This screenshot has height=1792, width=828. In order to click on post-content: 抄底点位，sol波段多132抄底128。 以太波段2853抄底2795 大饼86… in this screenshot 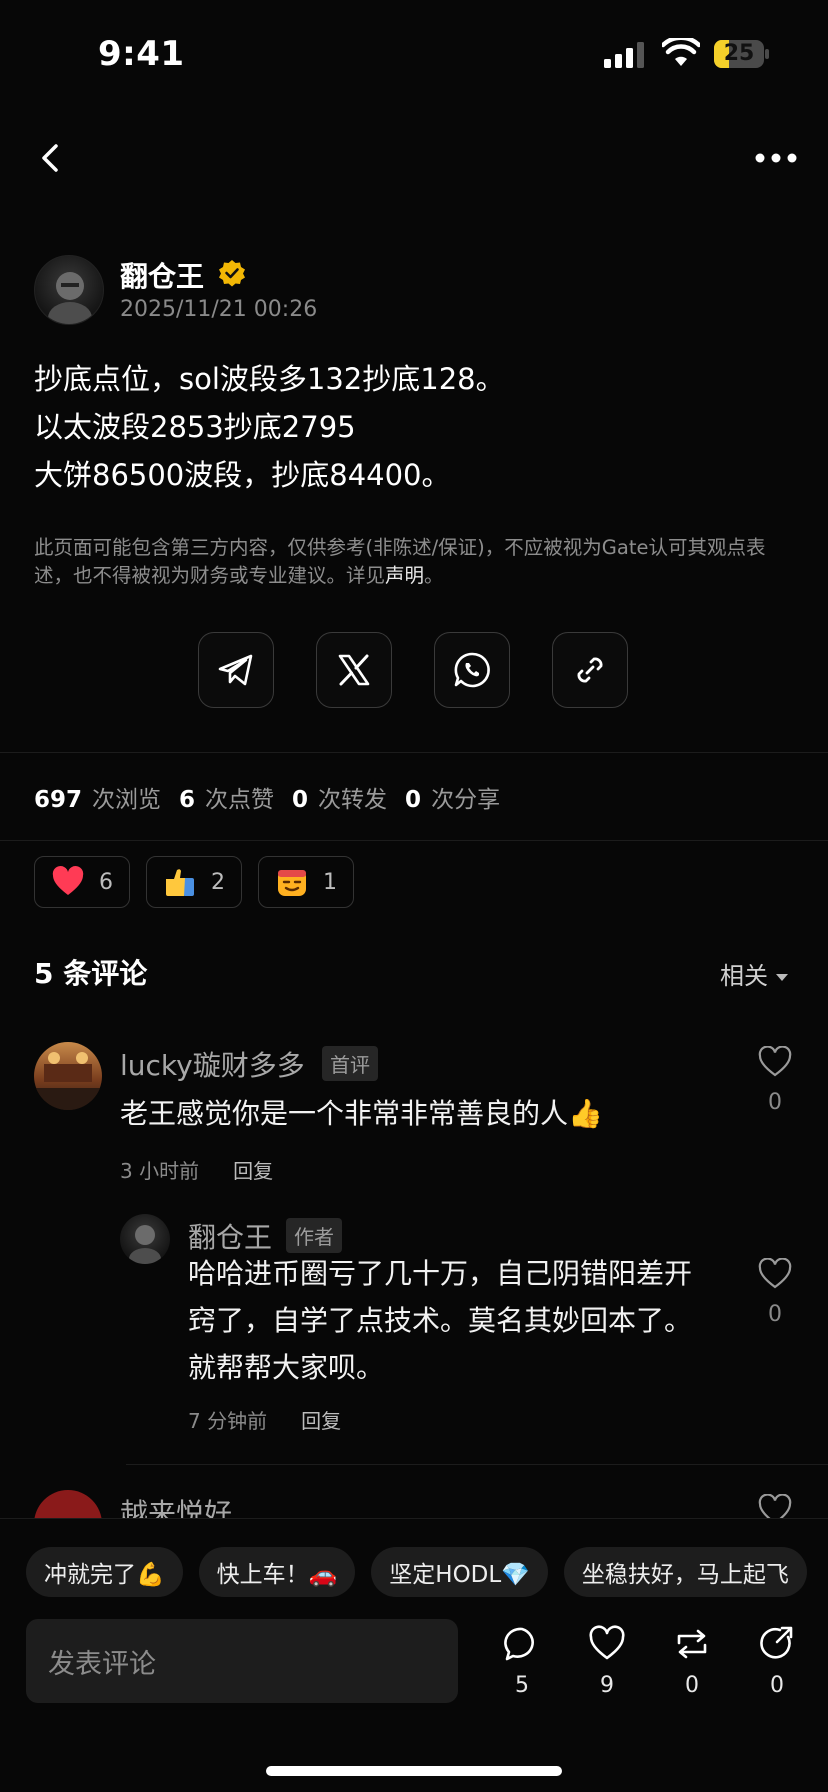, I will do `click(414, 427)`.